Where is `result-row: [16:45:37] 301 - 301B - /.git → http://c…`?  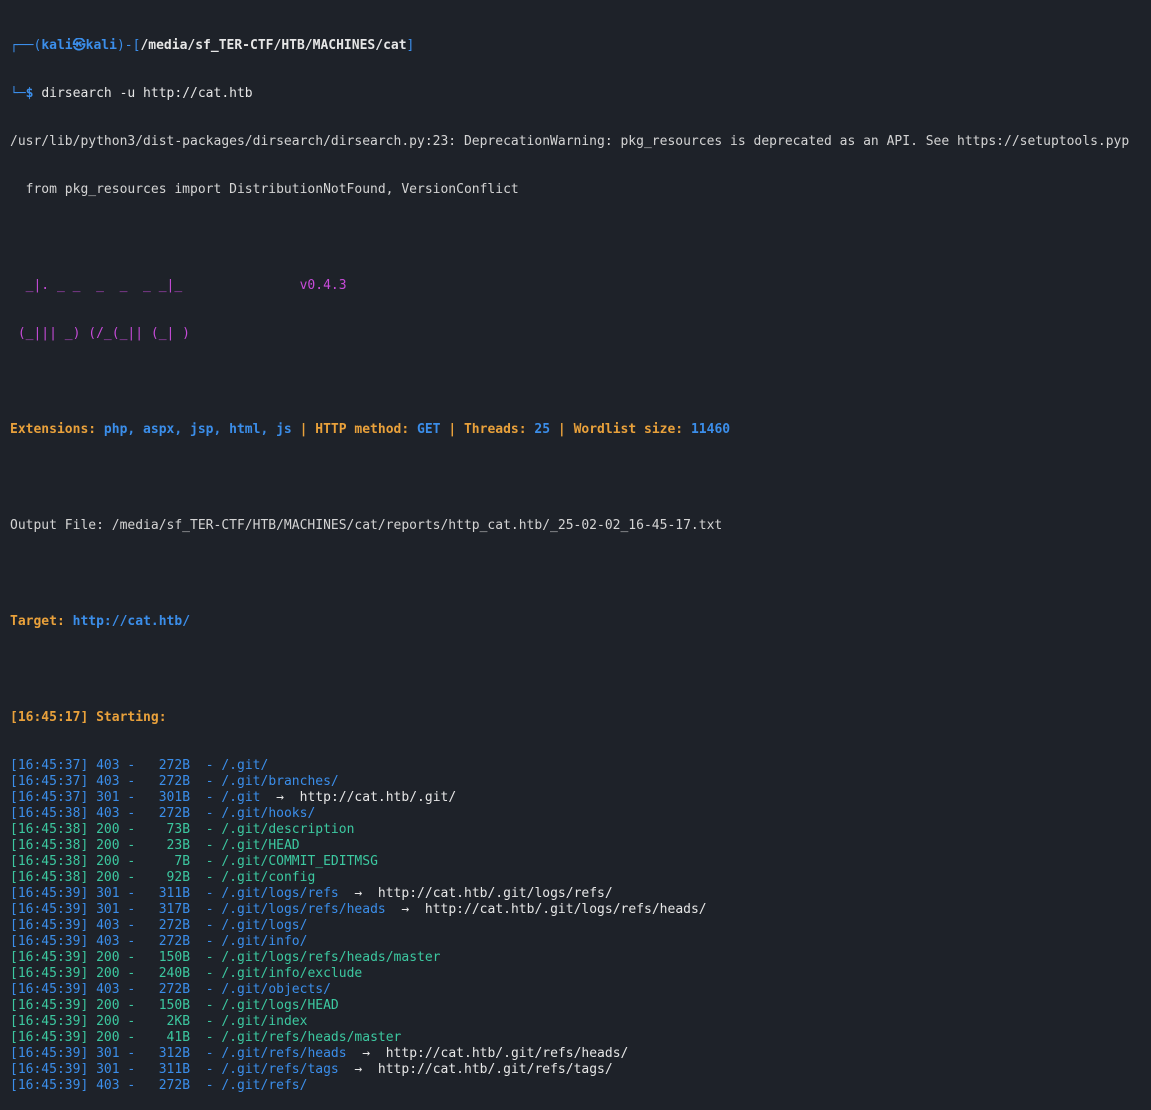
result-row: [16:45:37] 301 - 301B - /.git → http://c… is located at coordinates (233, 797).